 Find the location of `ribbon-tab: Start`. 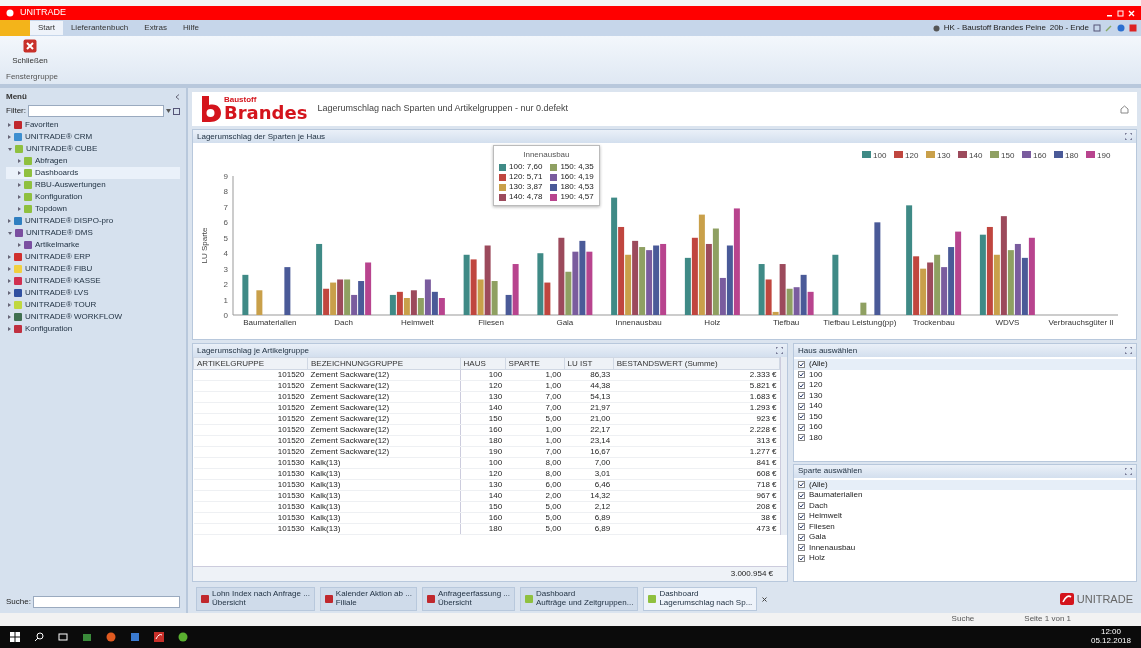

ribbon-tab: Start is located at coordinates (46, 28).